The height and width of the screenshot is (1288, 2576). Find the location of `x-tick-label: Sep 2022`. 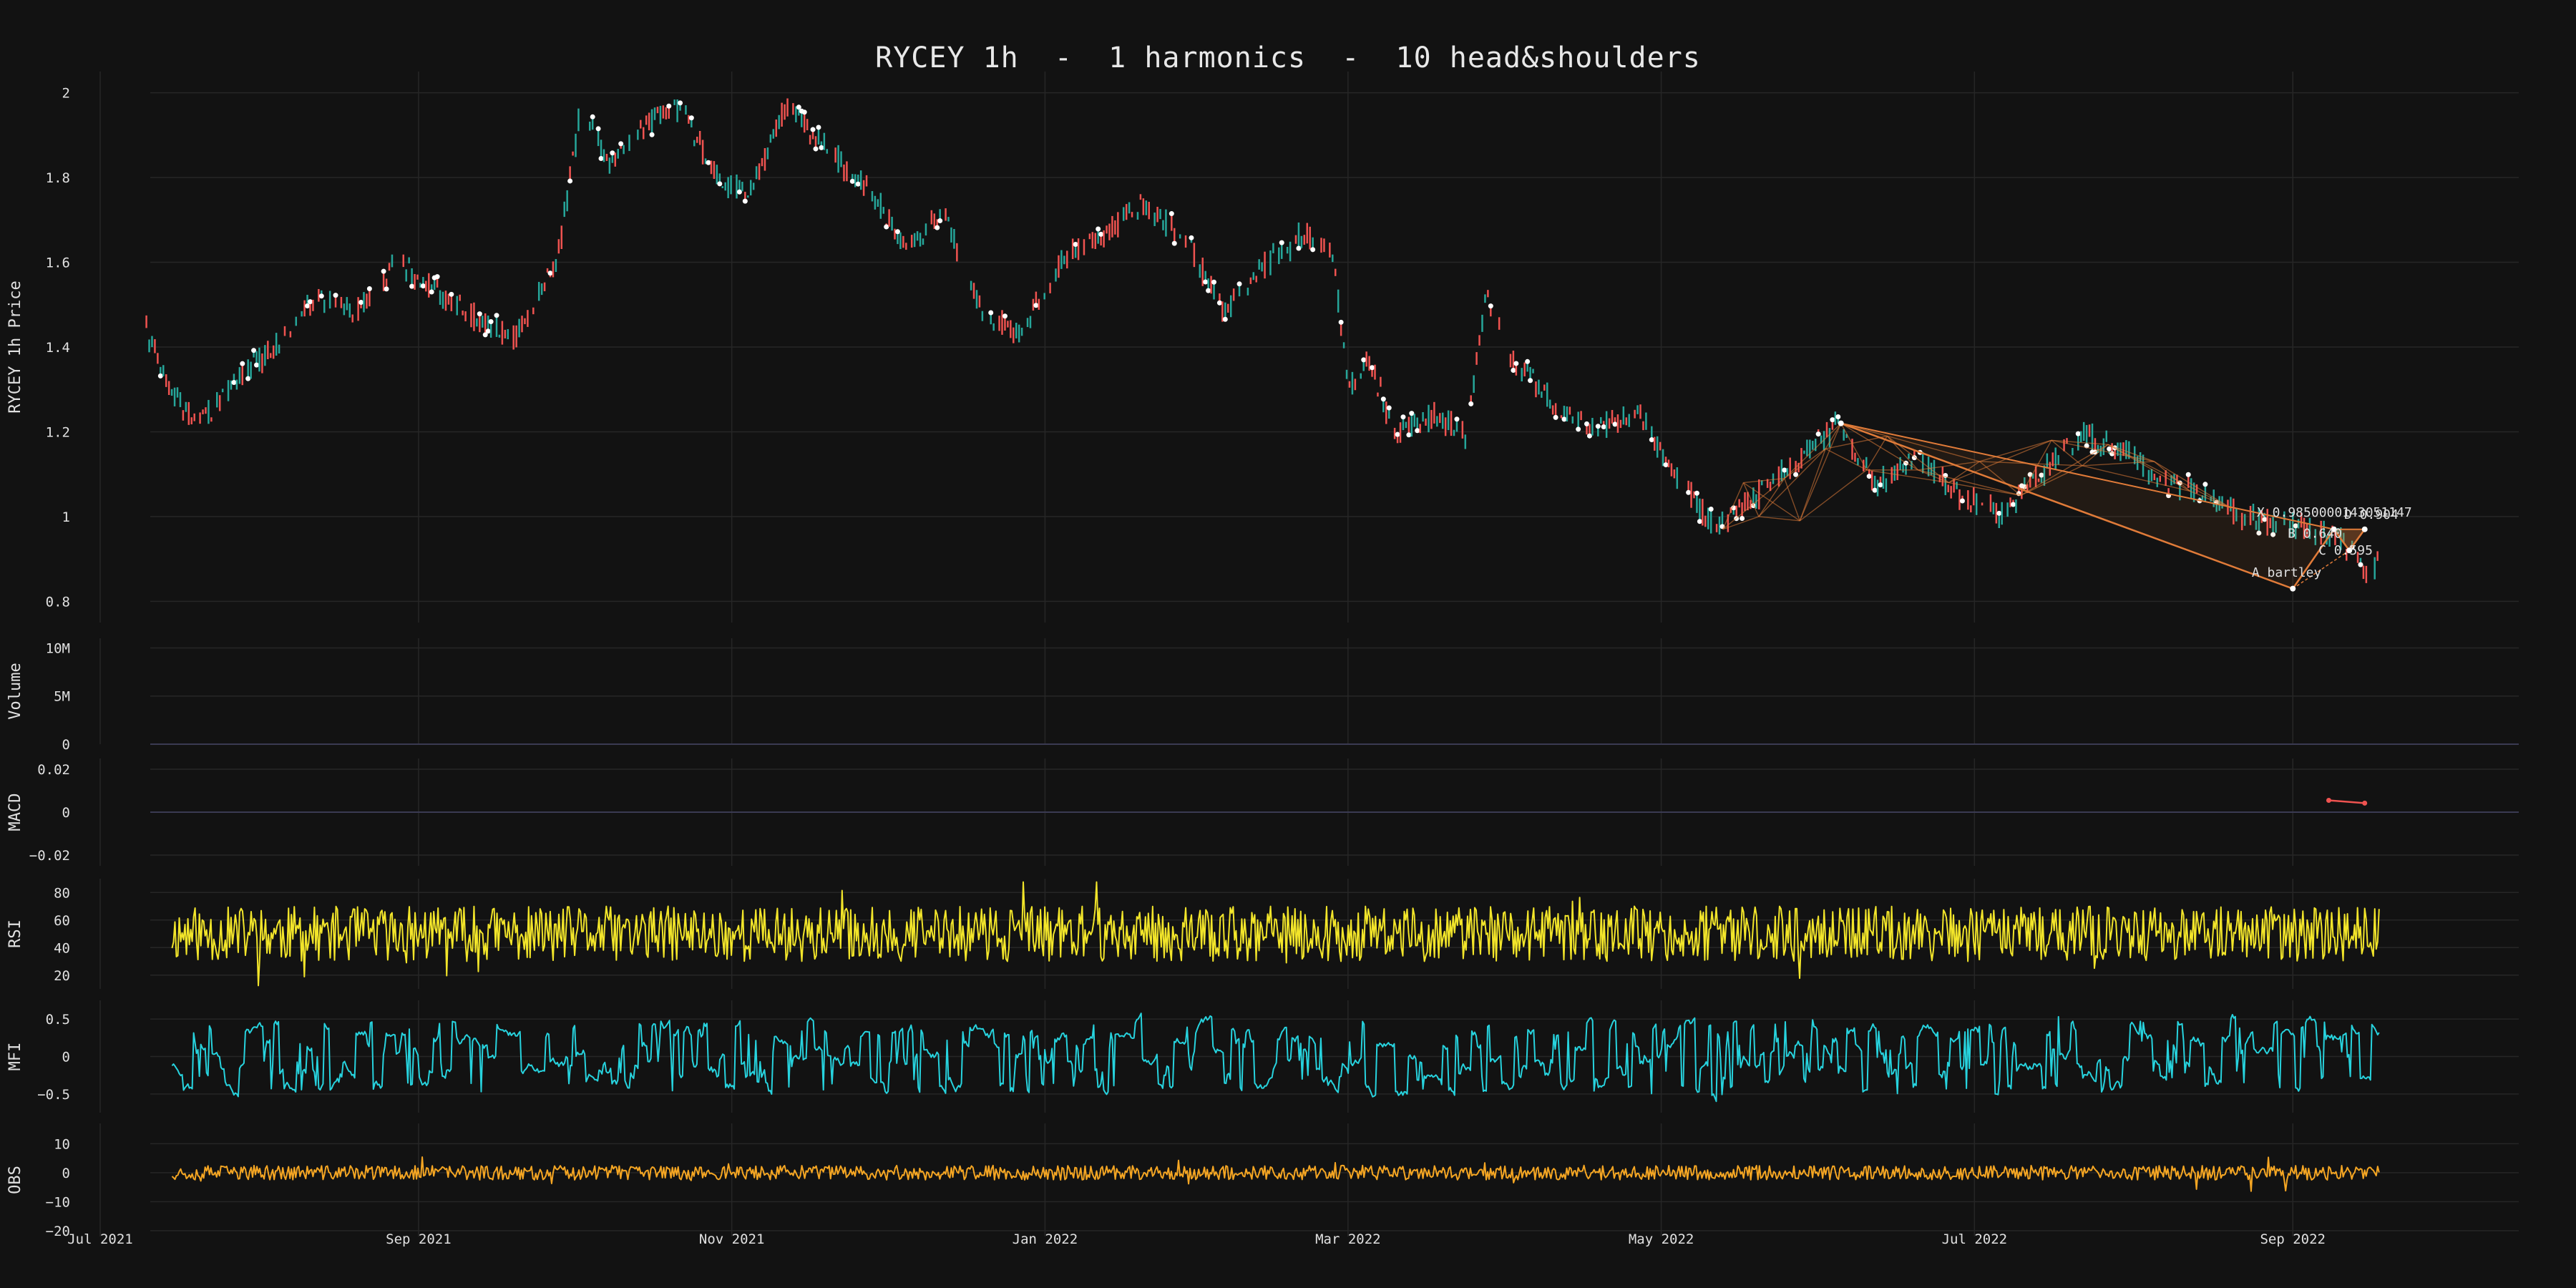

x-tick-label: Sep 2022 is located at coordinates (2293, 1239).